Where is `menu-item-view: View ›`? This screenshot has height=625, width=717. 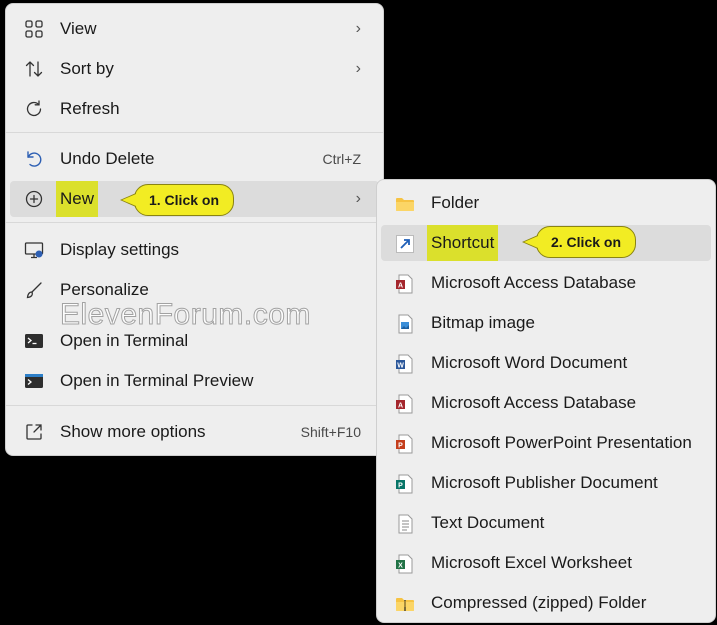
menu-item-view: View › is located at coordinates (194, 29).